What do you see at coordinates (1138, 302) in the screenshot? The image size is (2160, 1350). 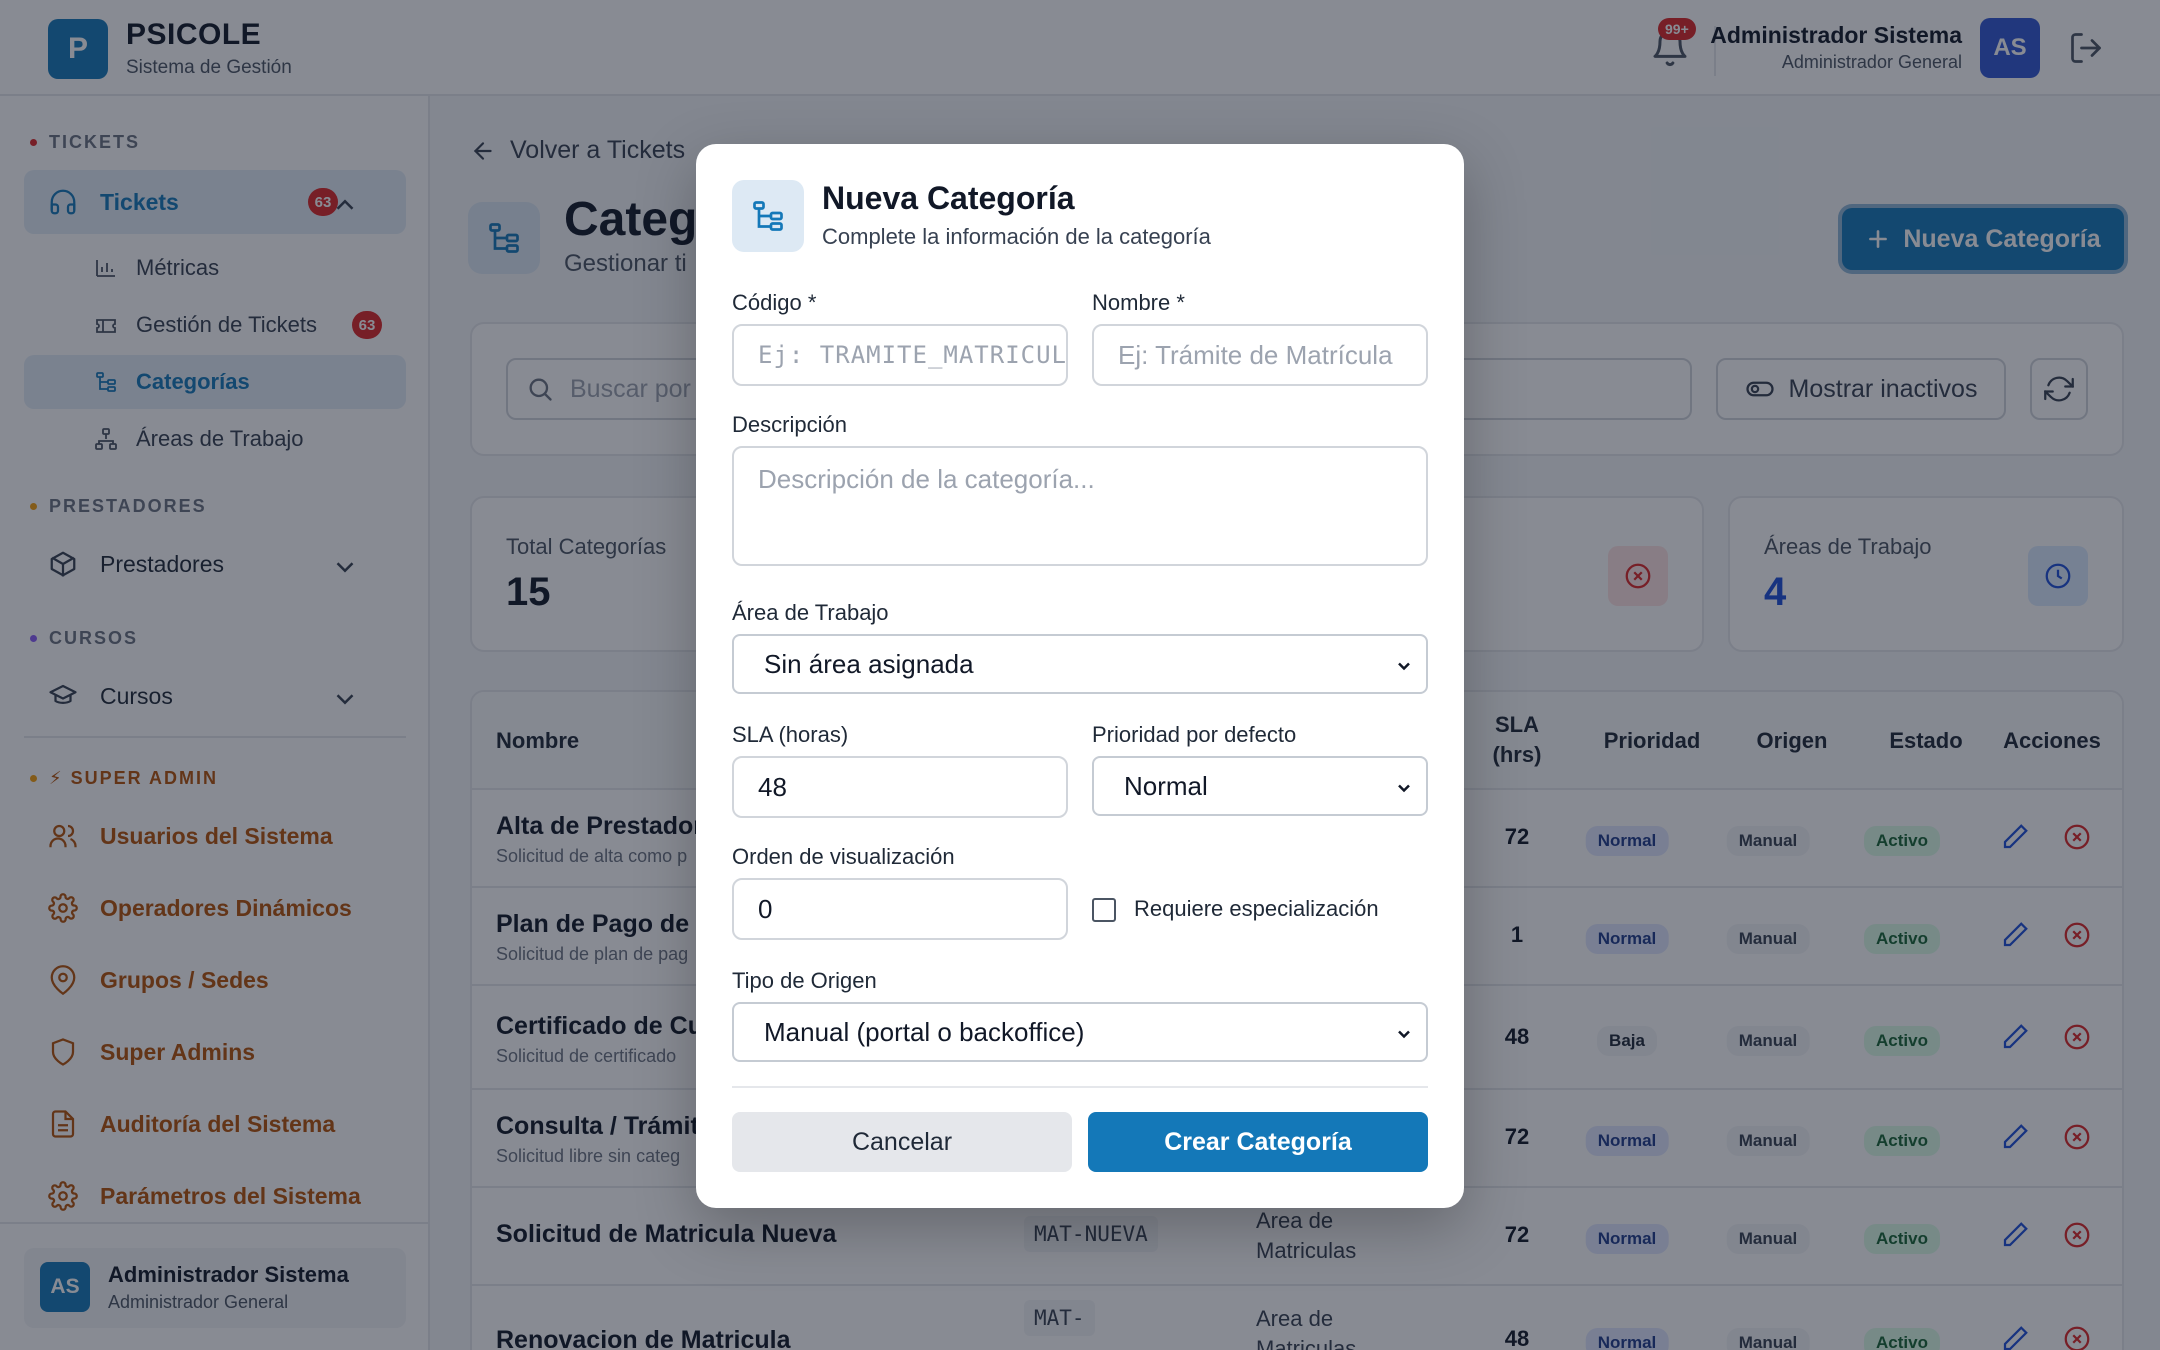 I see `nombre-label: Nombre *` at bounding box center [1138, 302].